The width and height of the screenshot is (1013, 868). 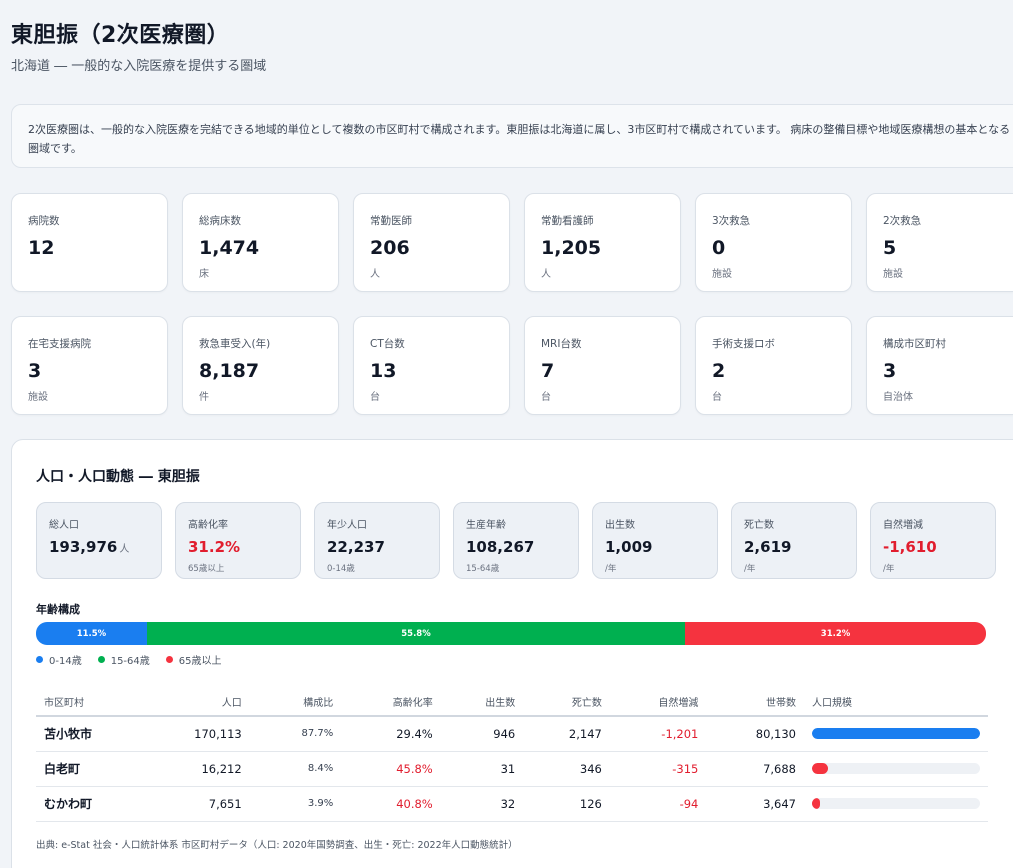 What do you see at coordinates (295, 804) in the screenshot?
I see `cell-share: 3.9%` at bounding box center [295, 804].